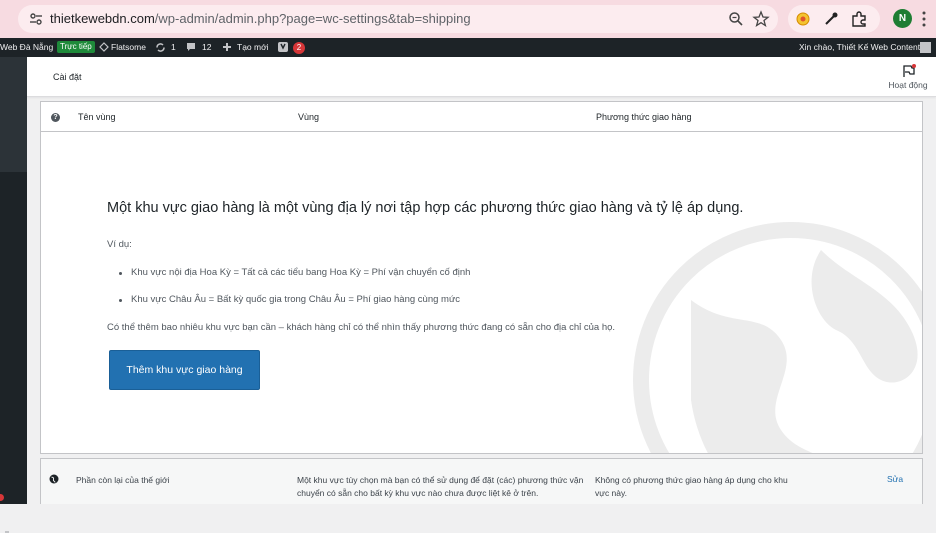 This screenshot has width=936, height=533. What do you see at coordinates (55, 117) in the screenshot?
I see `help-icon: ?` at bounding box center [55, 117].